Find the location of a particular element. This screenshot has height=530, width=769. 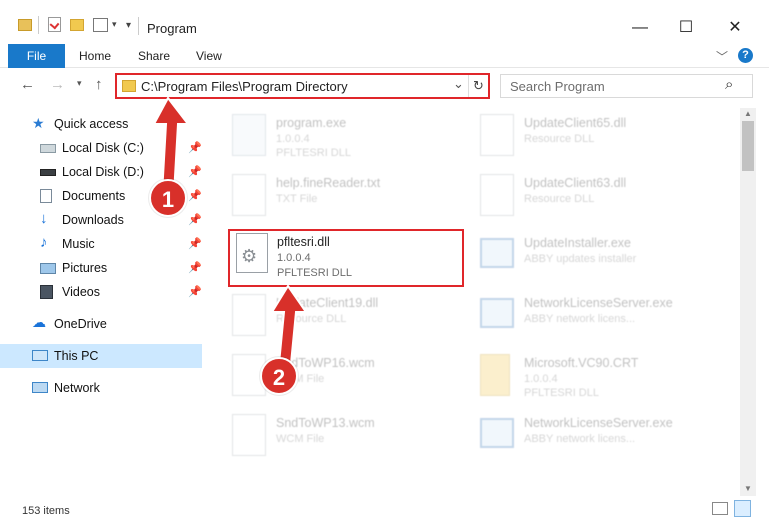

sidebar-item-label: Music is located at coordinates (78, 244).